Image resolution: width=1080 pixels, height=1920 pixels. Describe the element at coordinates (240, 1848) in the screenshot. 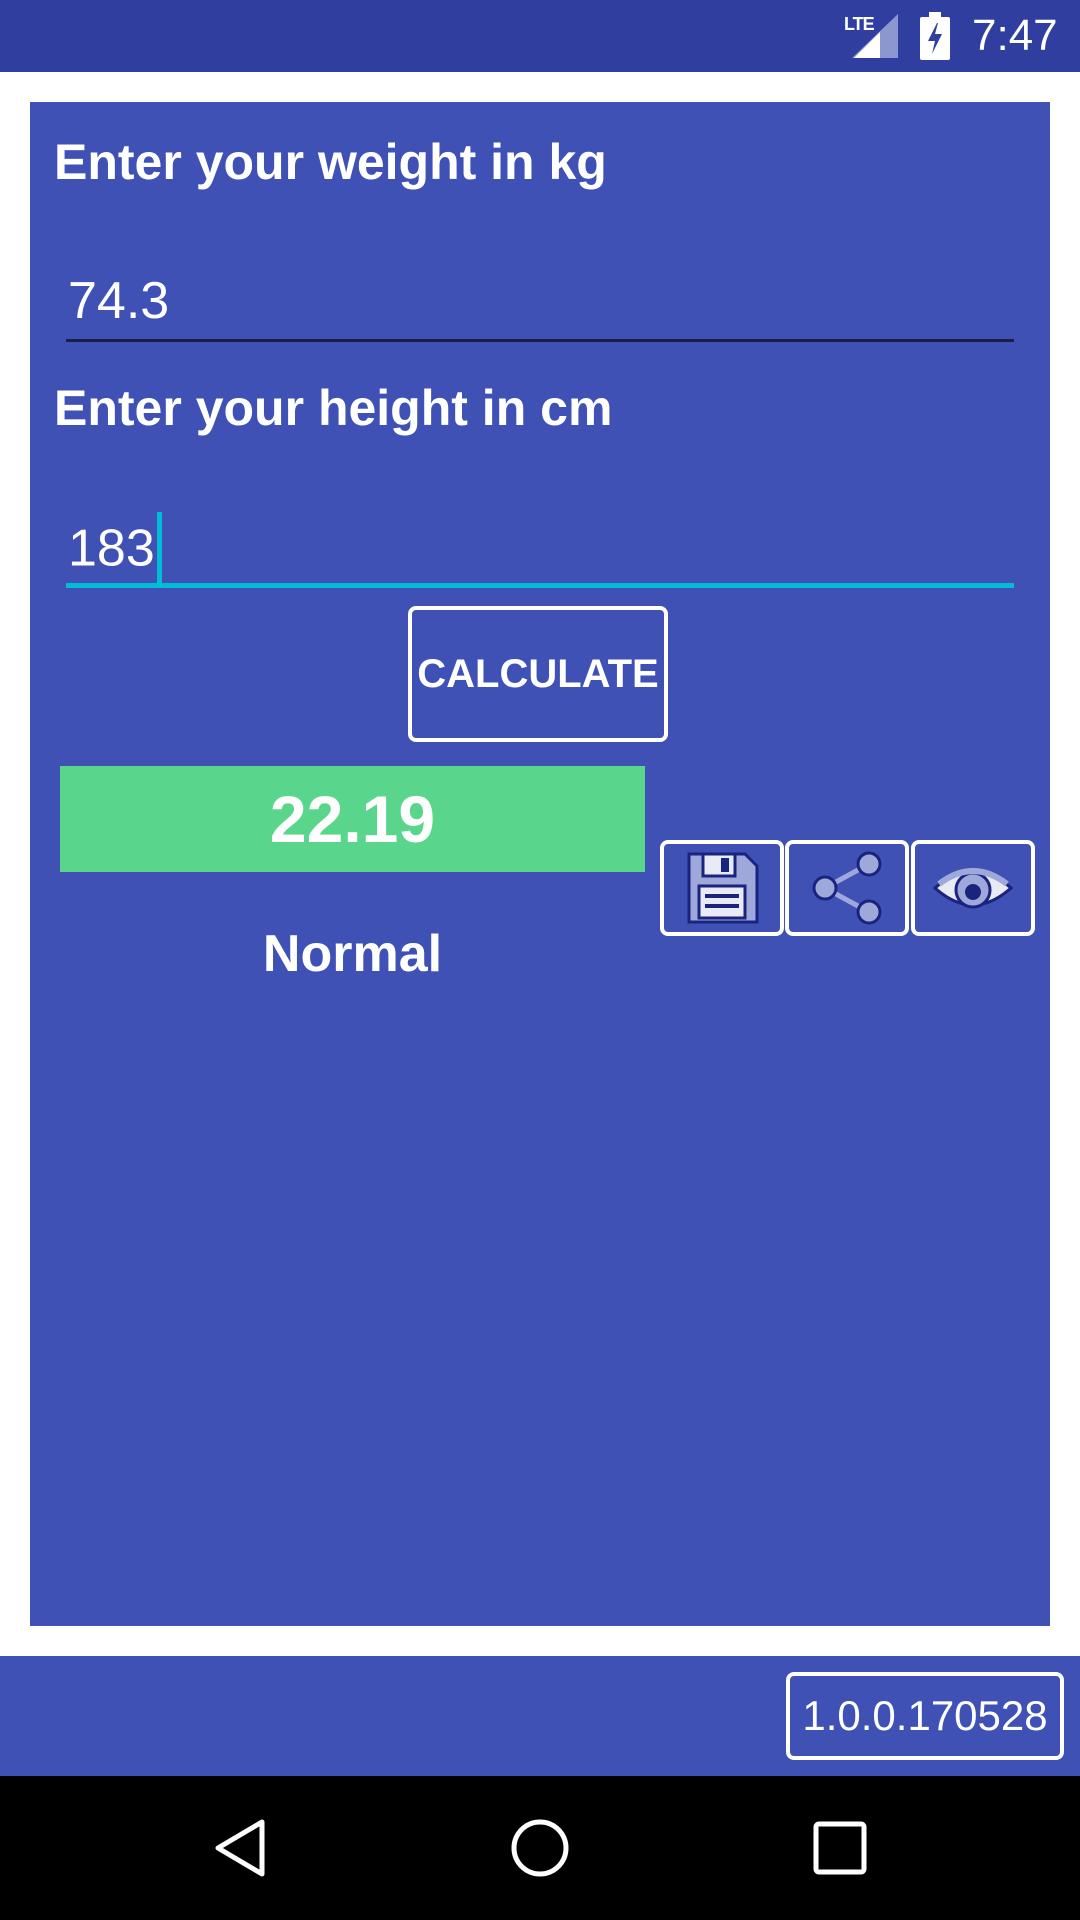

I see `back-icon` at that location.